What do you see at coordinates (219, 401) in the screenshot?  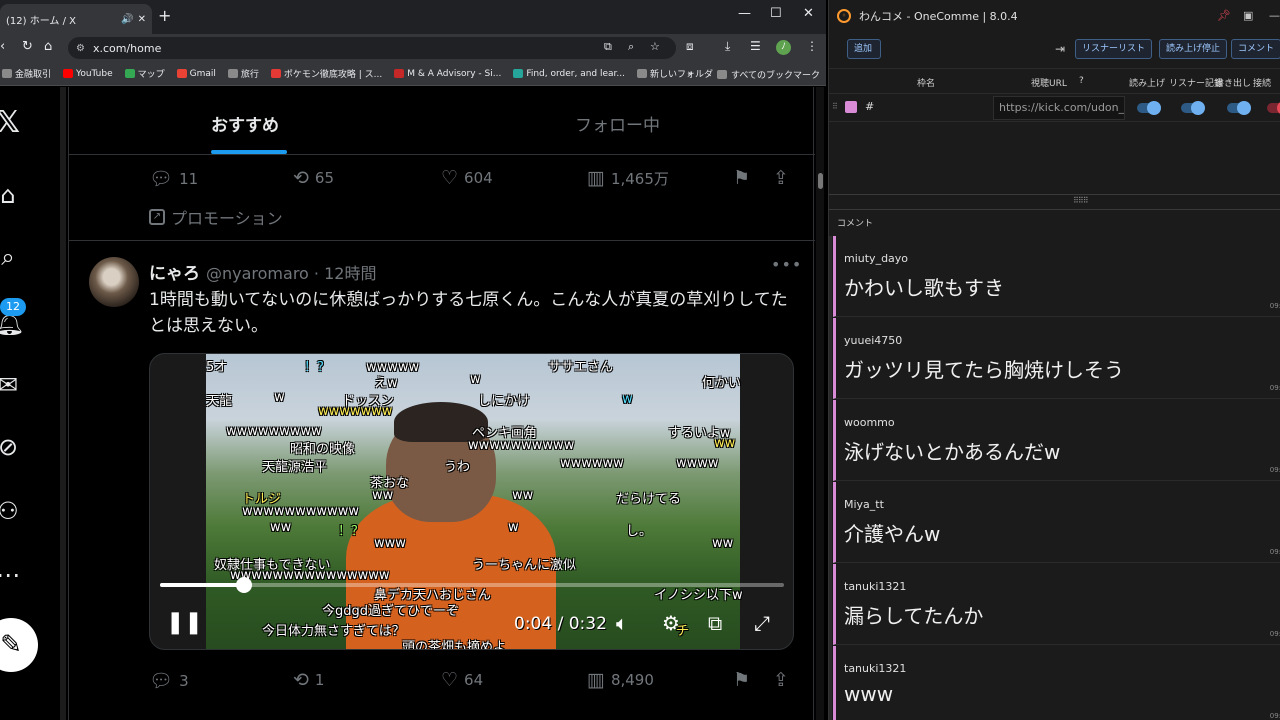 I see `danmaku-comment: 天龍` at bounding box center [219, 401].